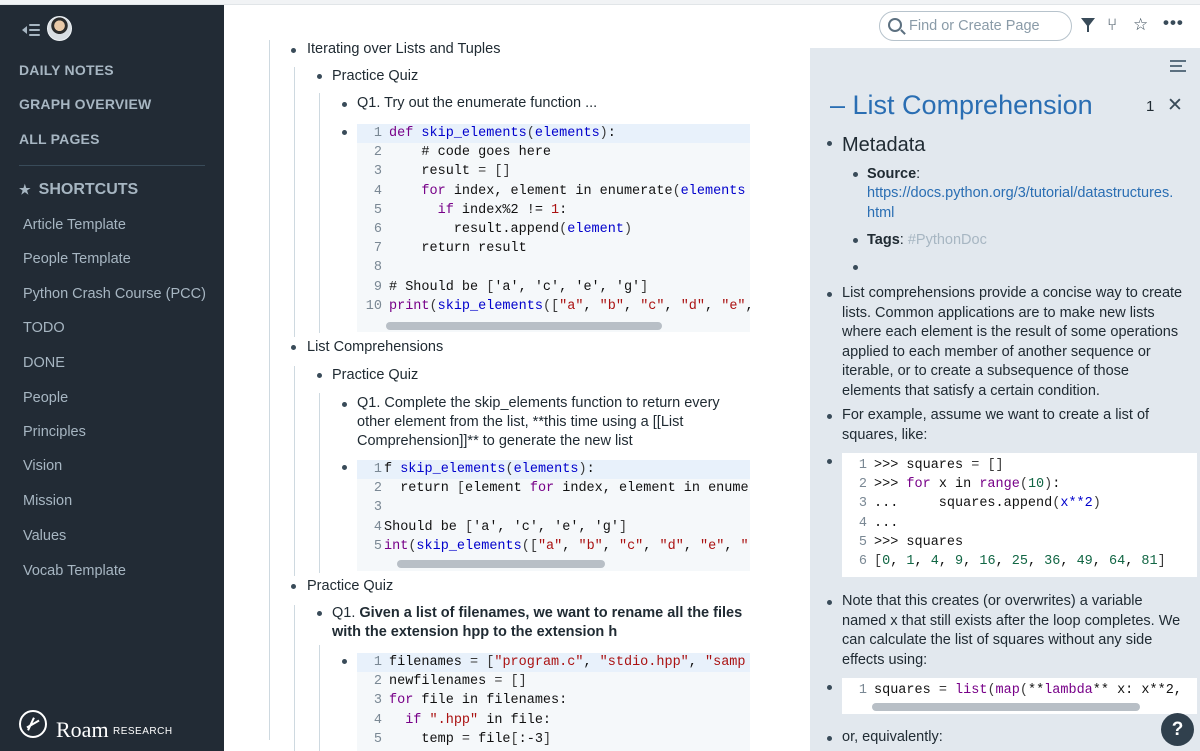 The height and width of the screenshot is (751, 1200). Describe the element at coordinates (85, 104) in the screenshot. I see `nav-graph-overview: GRAPH OVERVIEW` at that location.